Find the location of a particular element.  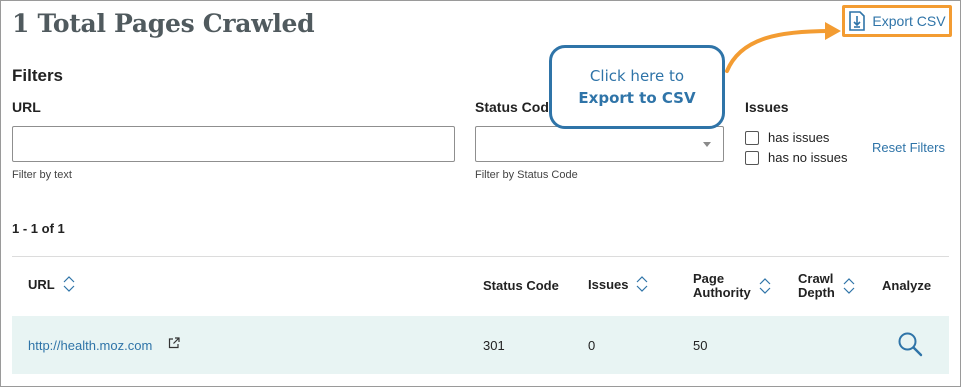

column-header-analyze: Analyze is located at coordinates (906, 285).